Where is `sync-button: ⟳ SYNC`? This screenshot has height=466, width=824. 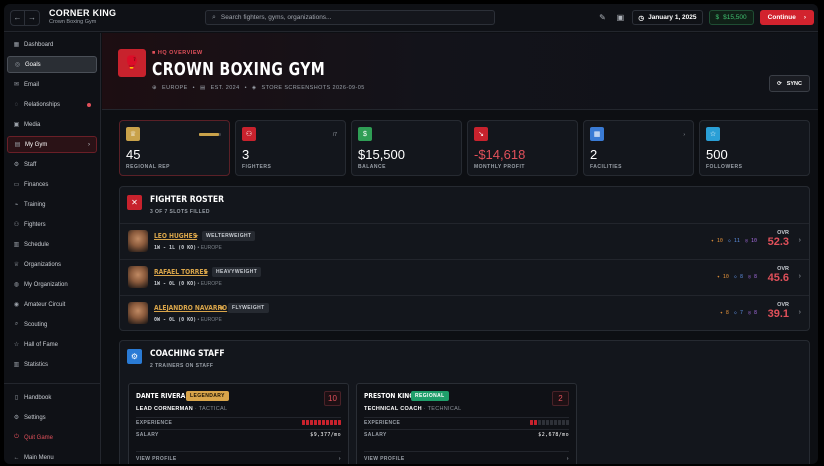
sync-button: ⟳ SYNC is located at coordinates (789, 83).